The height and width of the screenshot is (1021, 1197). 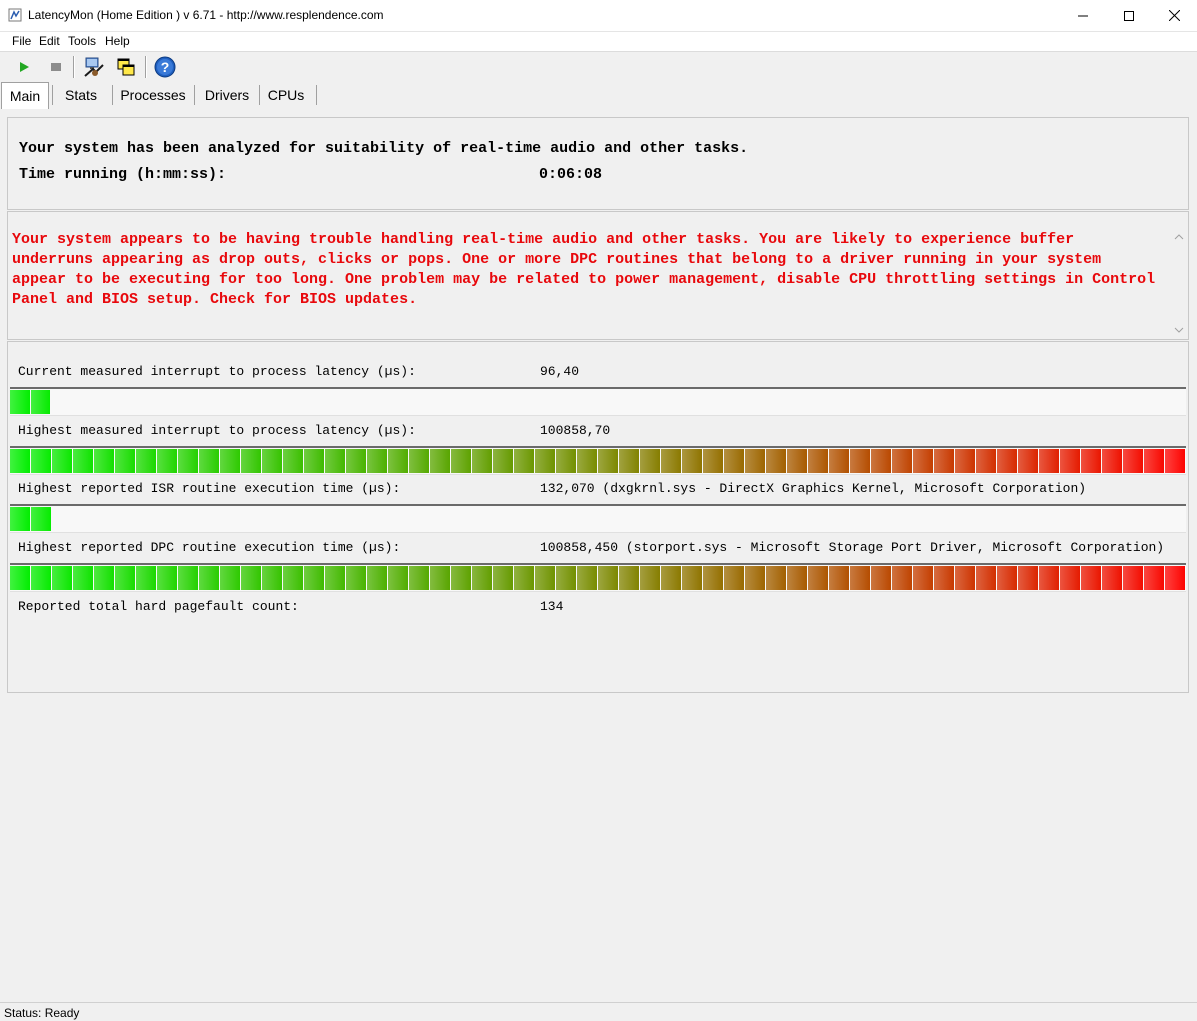 I want to click on time-running-value: 0:06:08, so click(x=571, y=174).